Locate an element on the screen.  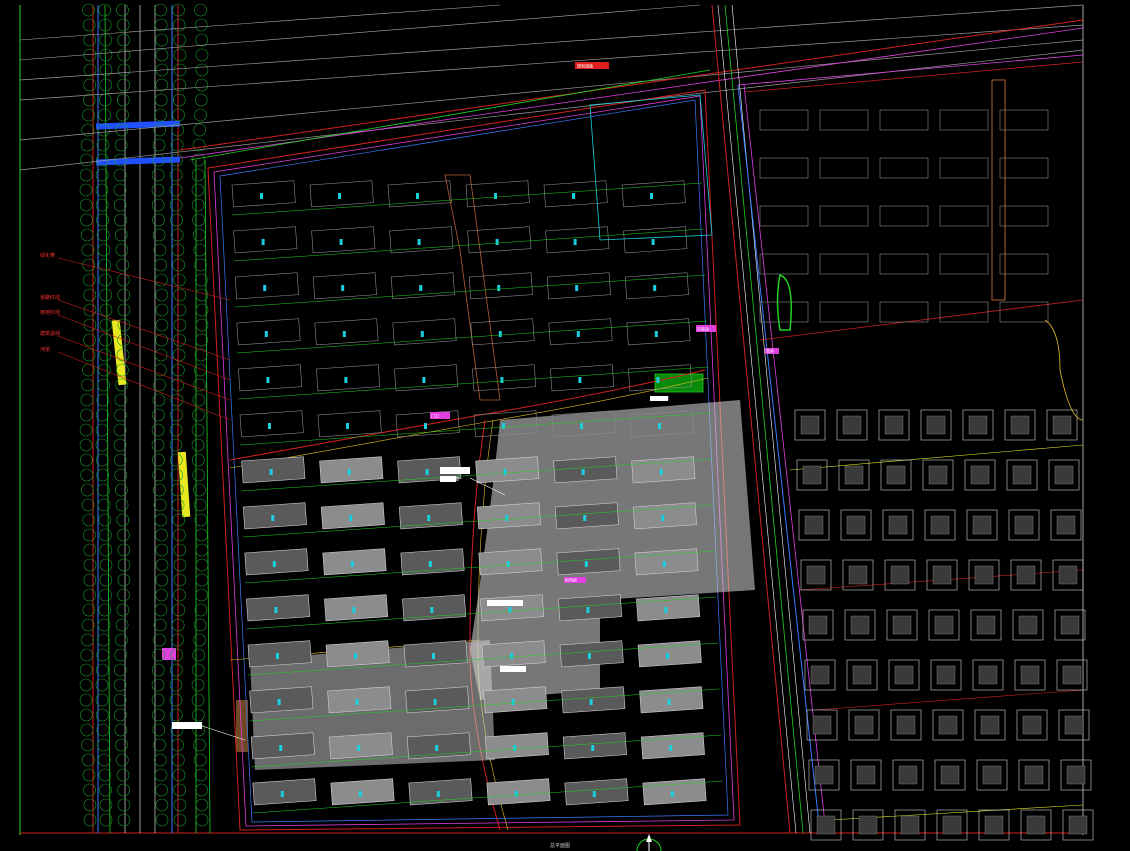
white-tag-5: 地下车库 is located at coordinates (660, 398).